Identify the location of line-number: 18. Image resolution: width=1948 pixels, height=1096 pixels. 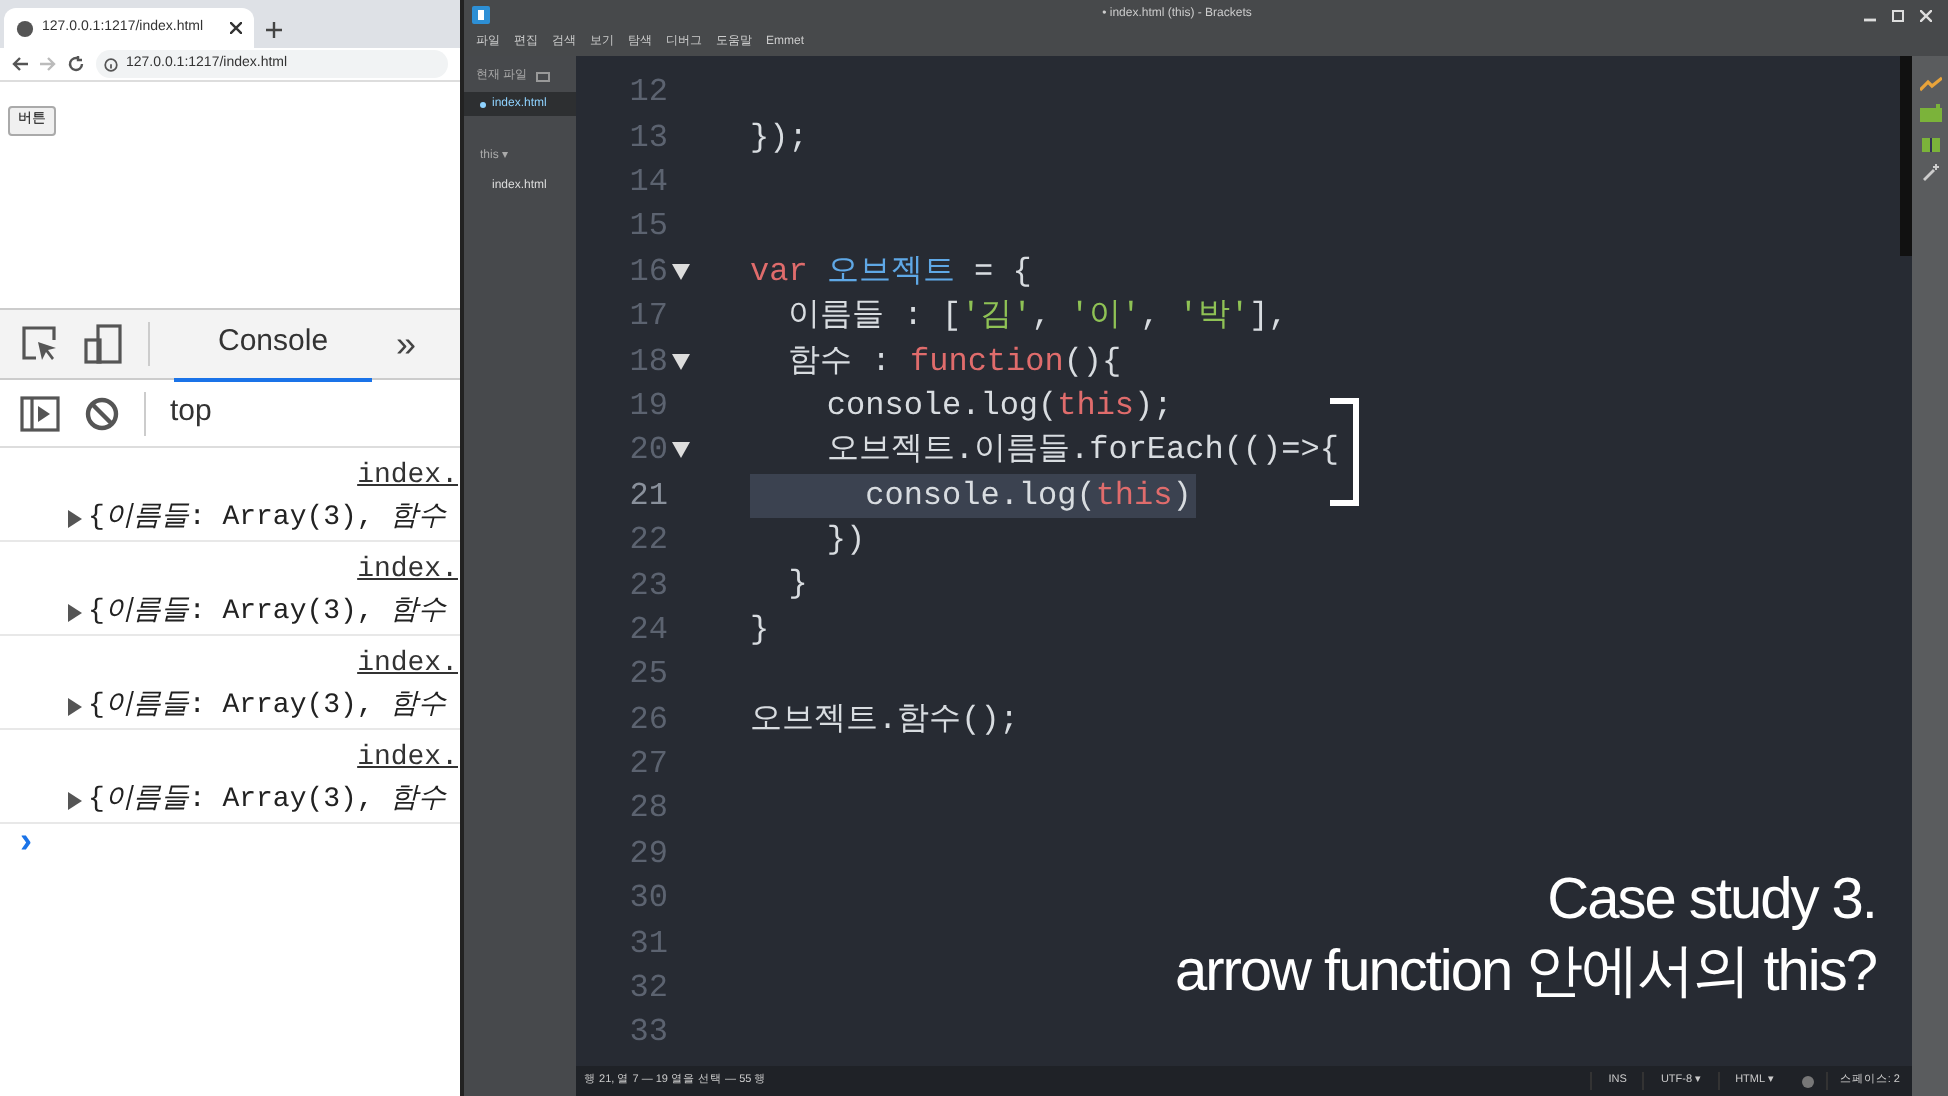
(647, 362).